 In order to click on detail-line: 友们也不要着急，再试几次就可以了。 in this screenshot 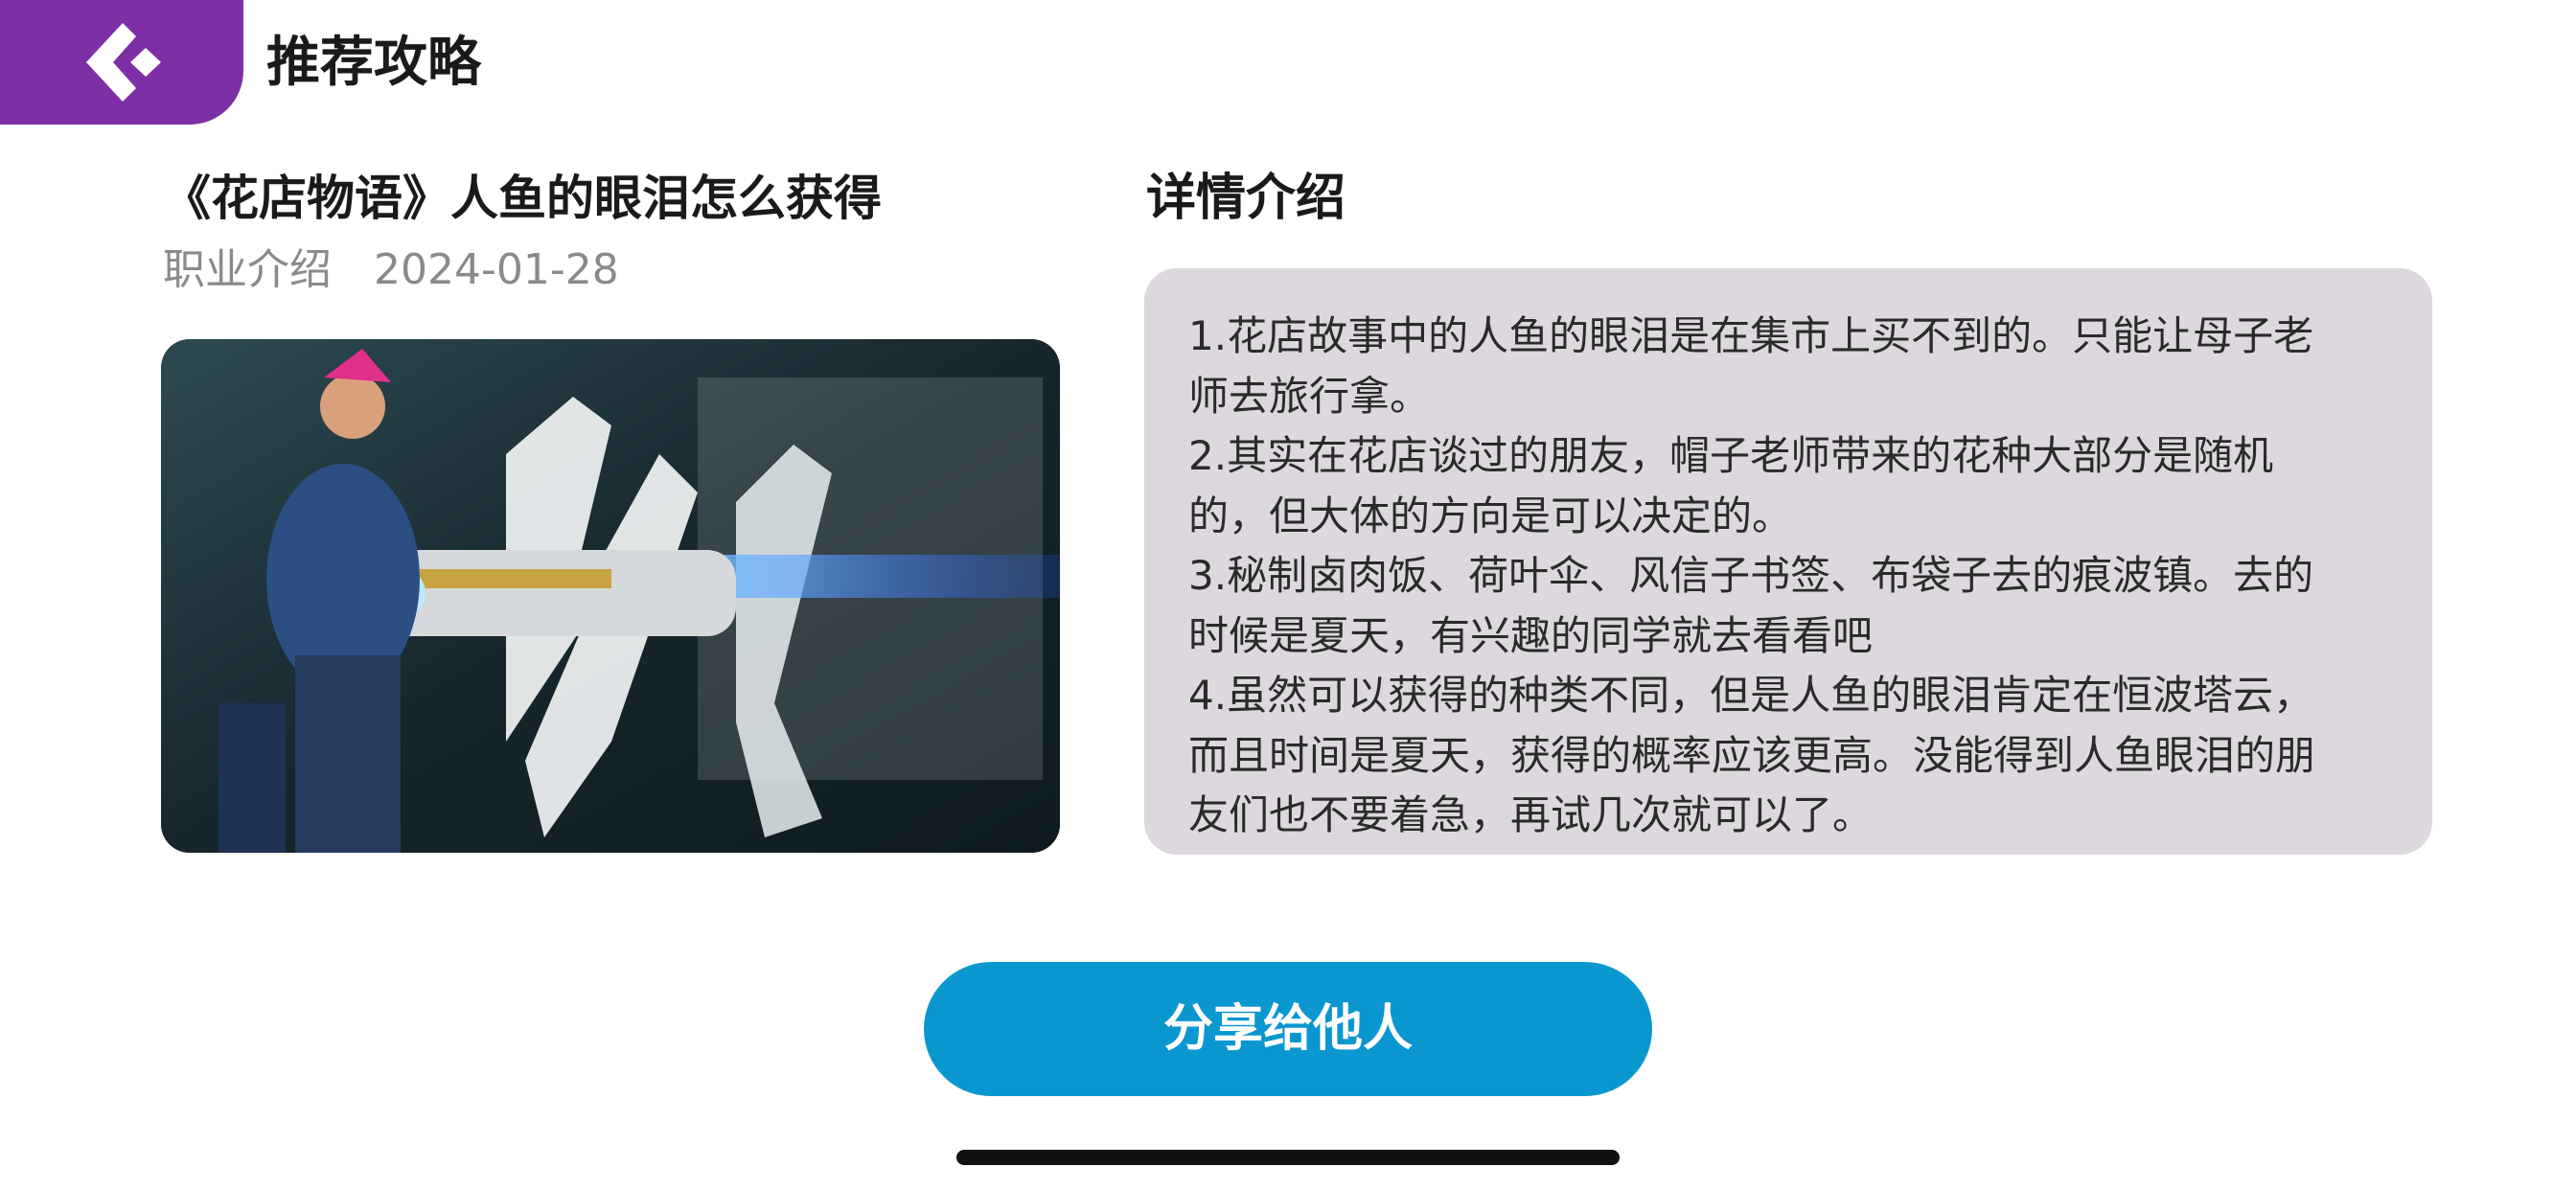, I will do `click(1531, 814)`.